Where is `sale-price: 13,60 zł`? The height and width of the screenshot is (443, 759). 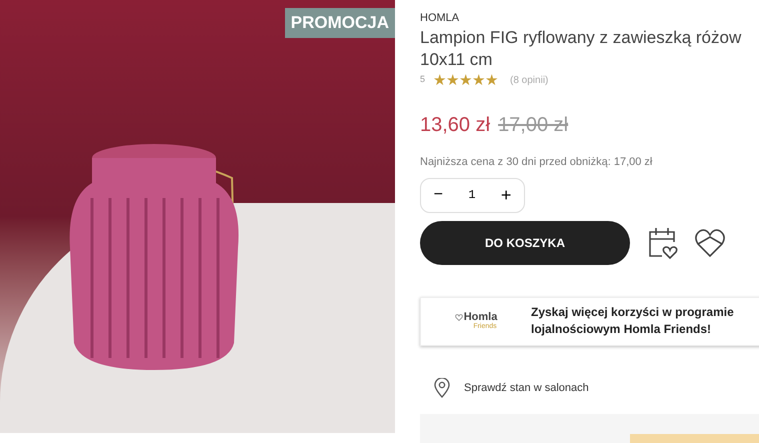 sale-price: 13,60 zł is located at coordinates (455, 125).